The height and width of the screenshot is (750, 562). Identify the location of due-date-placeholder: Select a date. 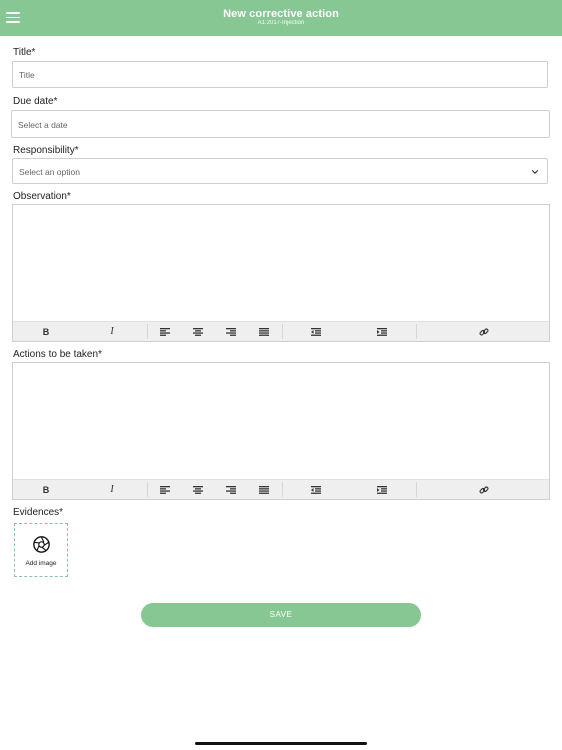
(43, 125).